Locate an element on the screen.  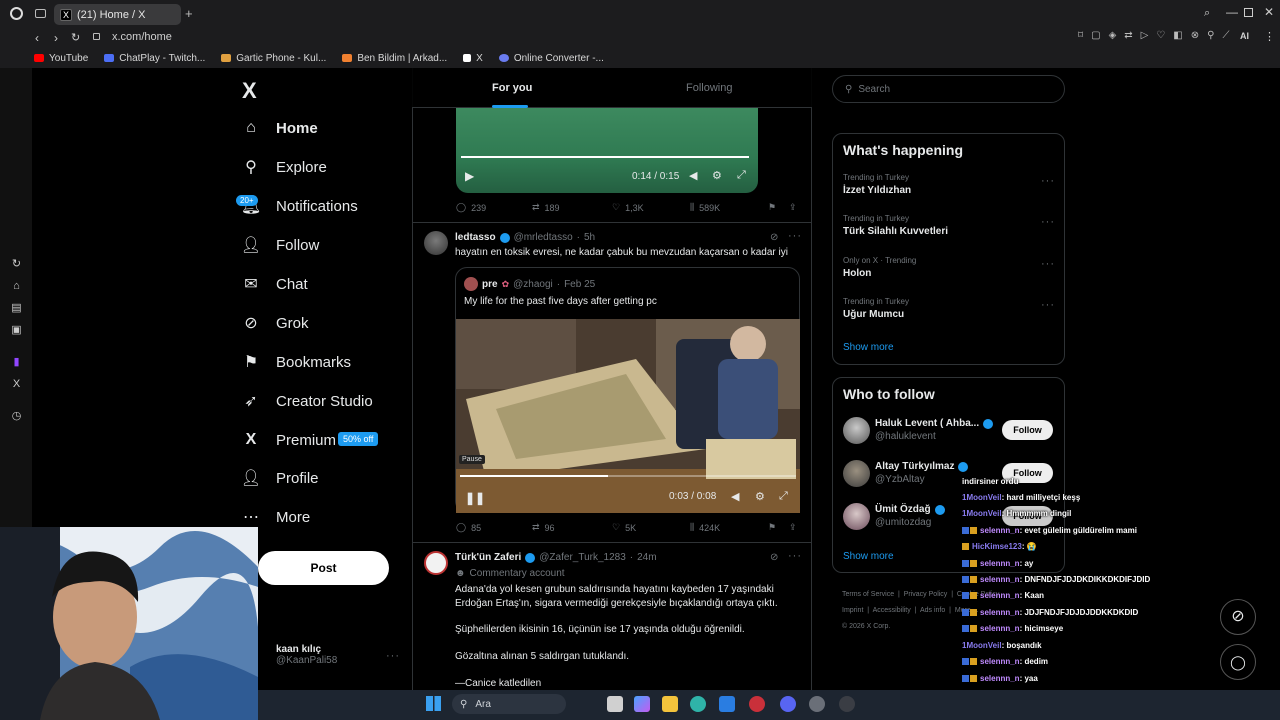
nav-notifications: 🔔︎ Notifications is located at coordinates (299, 206).